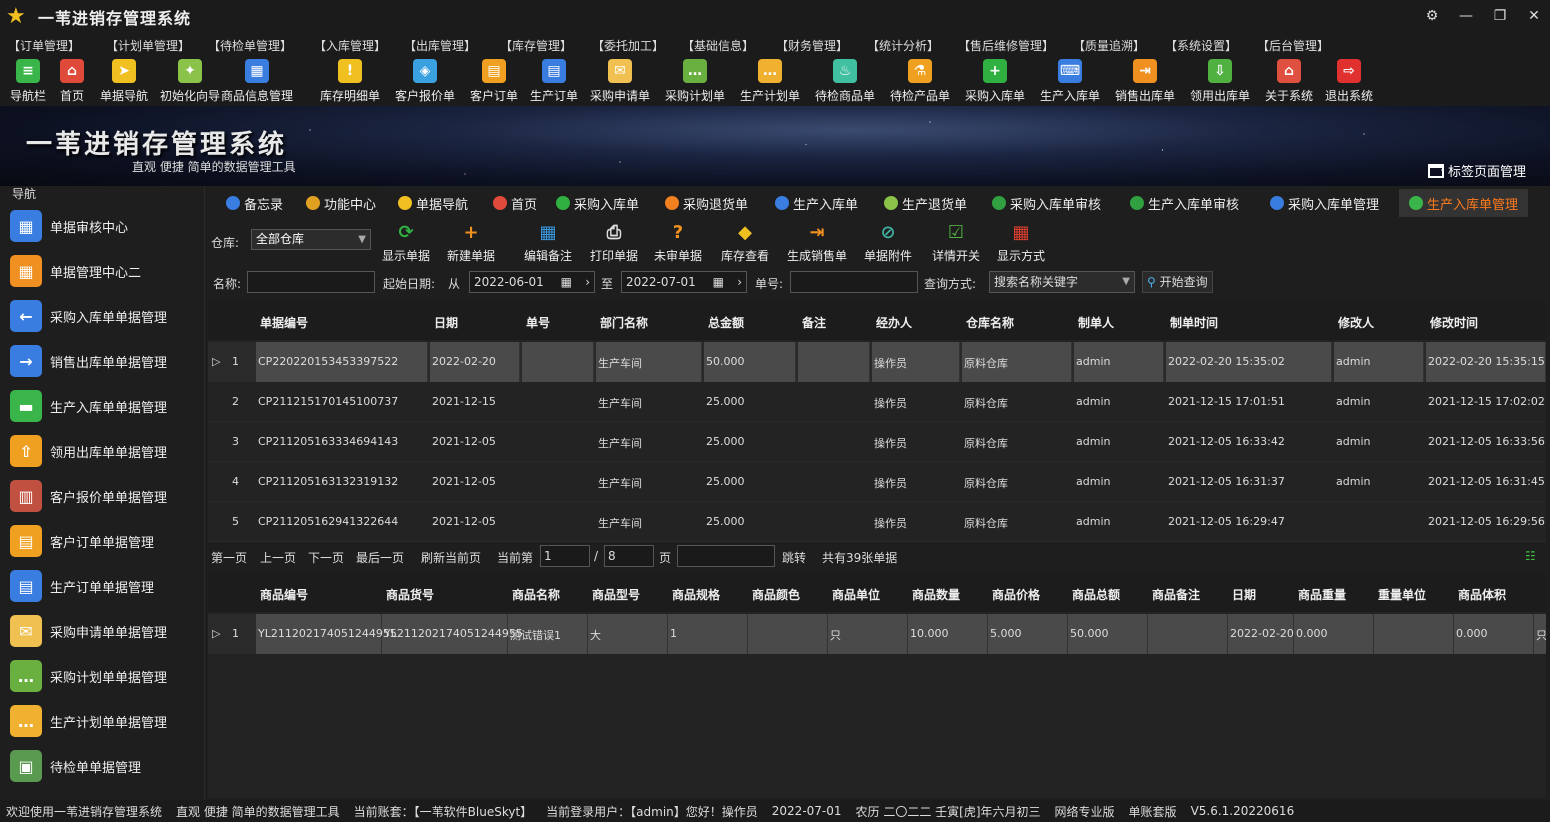 This screenshot has height=822, width=1550. I want to click on toolbar-button: ▤ 生产订单, so click(554, 81).